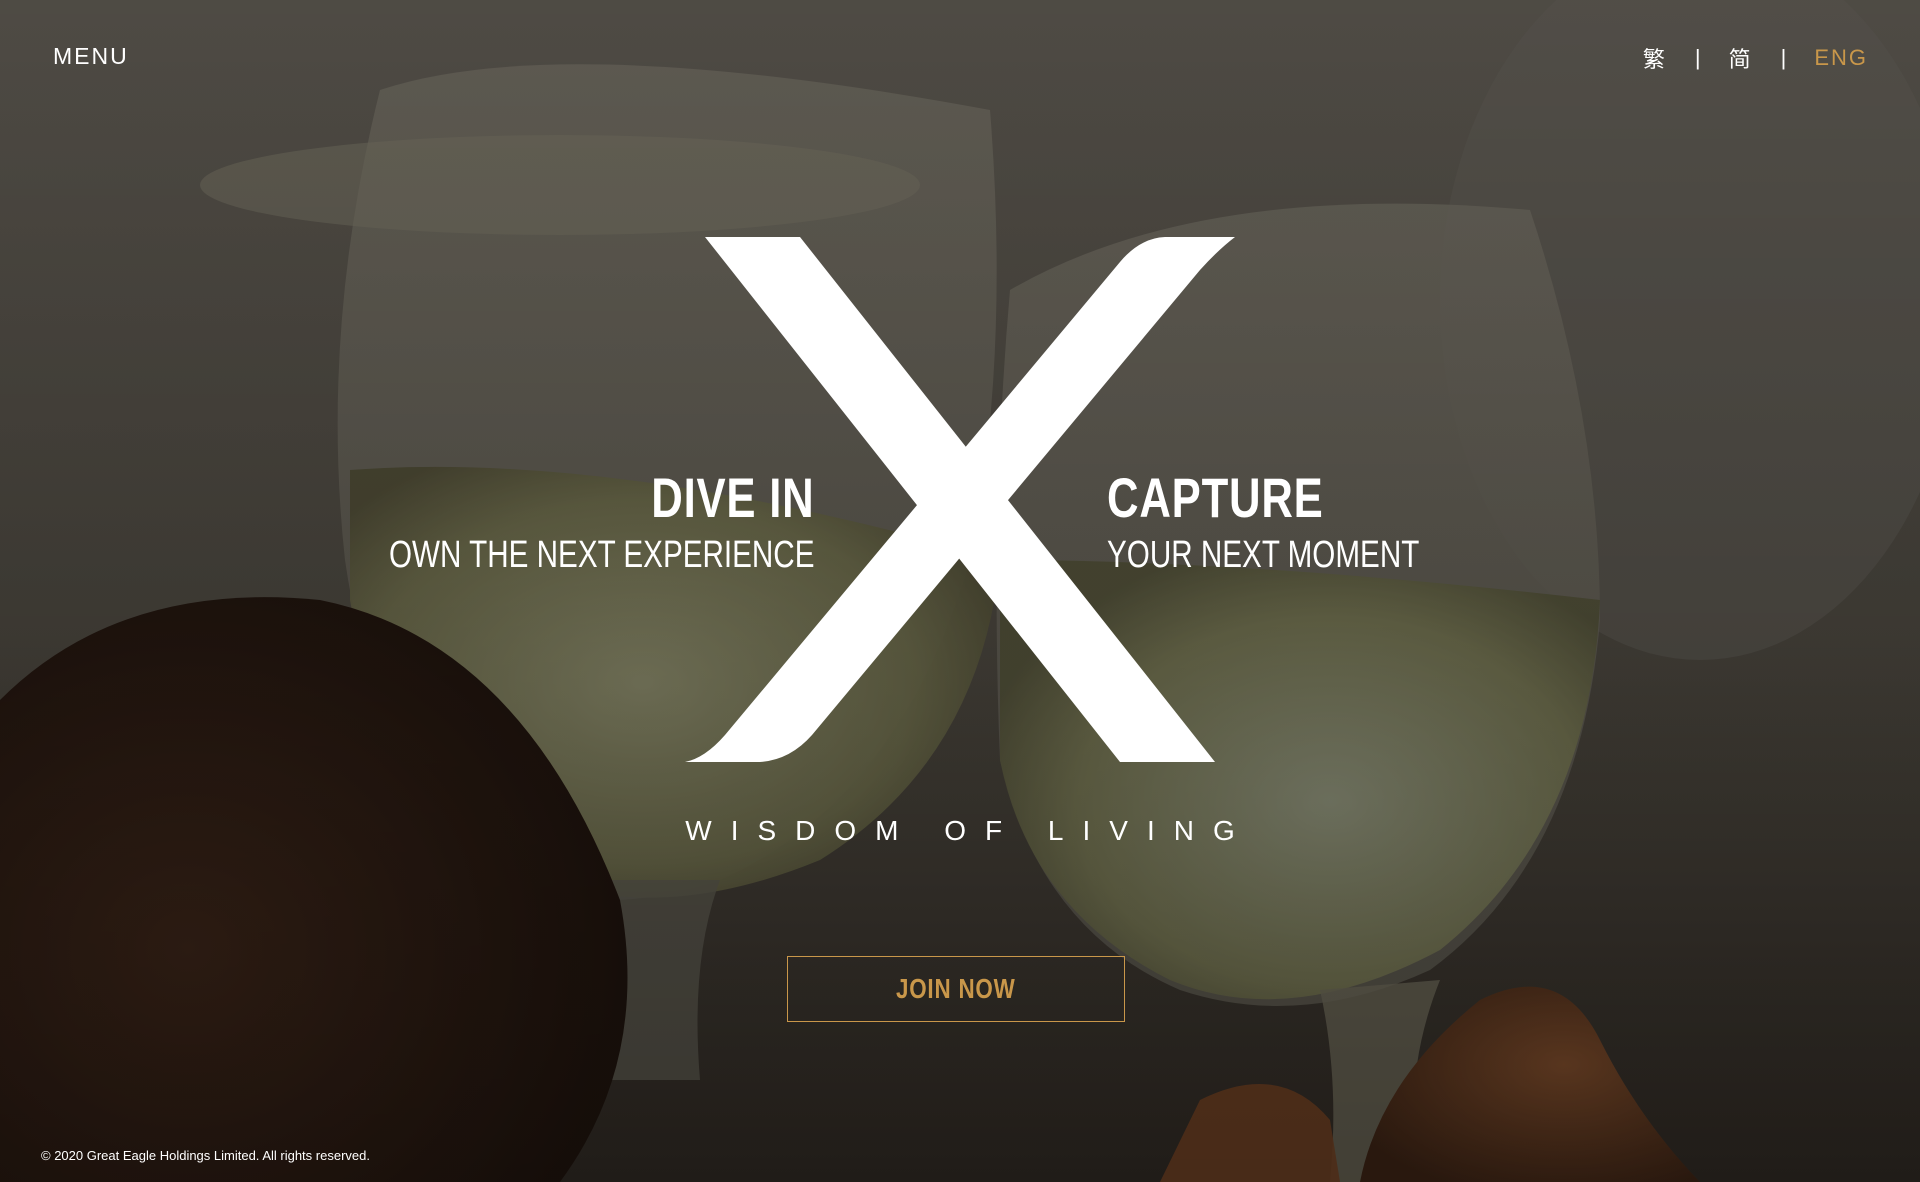  Describe the element at coordinates (1215, 497) in the screenshot. I see `hero-right-title: CAPTURE` at that location.